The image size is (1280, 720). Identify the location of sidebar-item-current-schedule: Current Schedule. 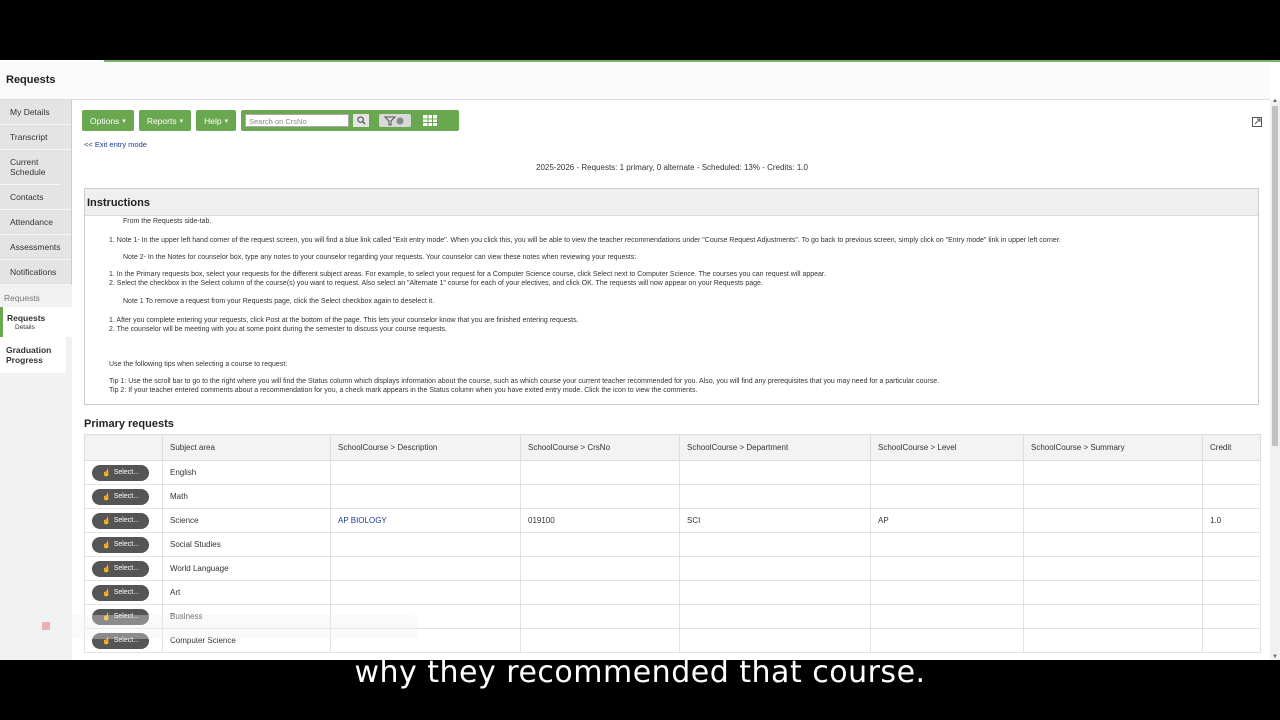
(30, 167).